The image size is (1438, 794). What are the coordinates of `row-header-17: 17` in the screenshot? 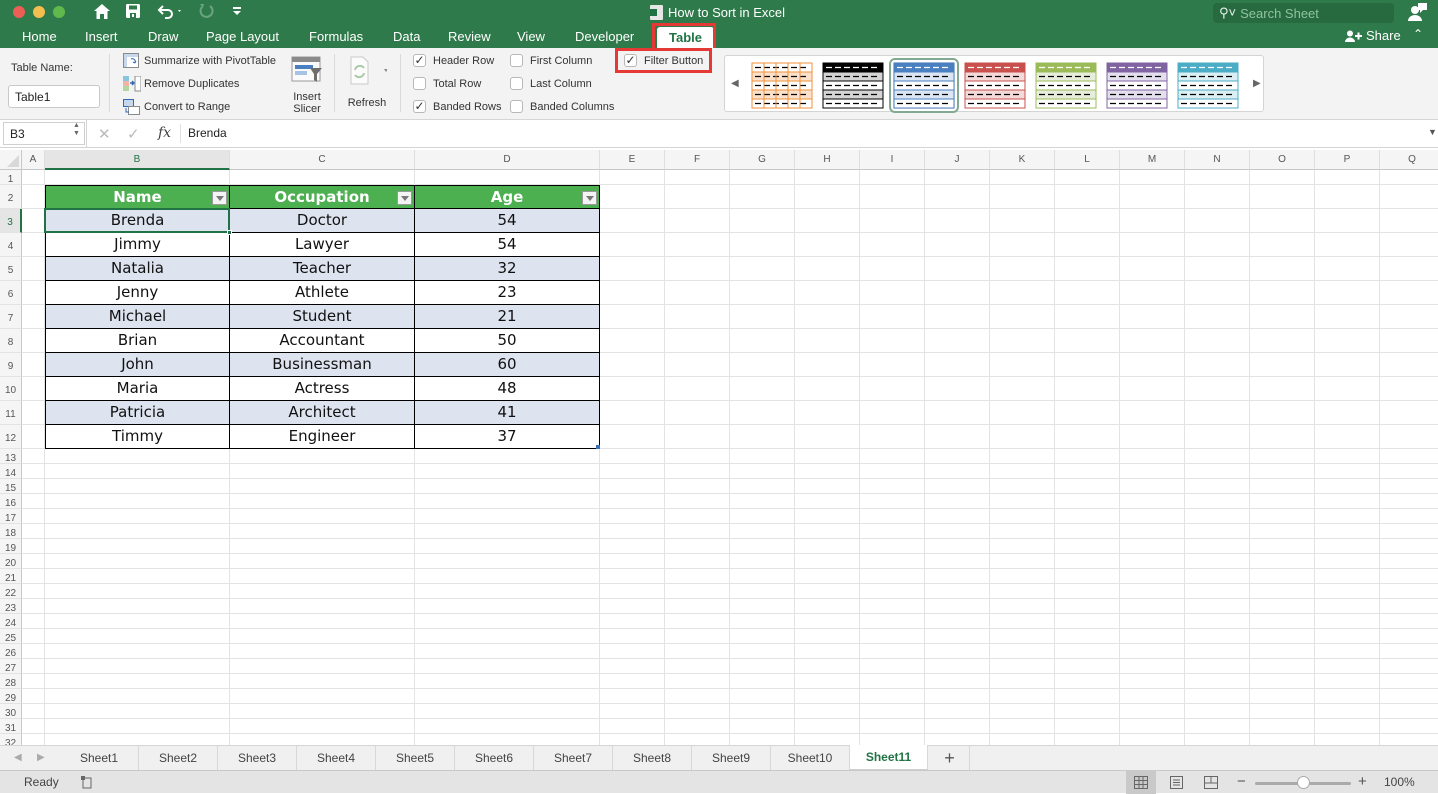 It's located at (11, 516).